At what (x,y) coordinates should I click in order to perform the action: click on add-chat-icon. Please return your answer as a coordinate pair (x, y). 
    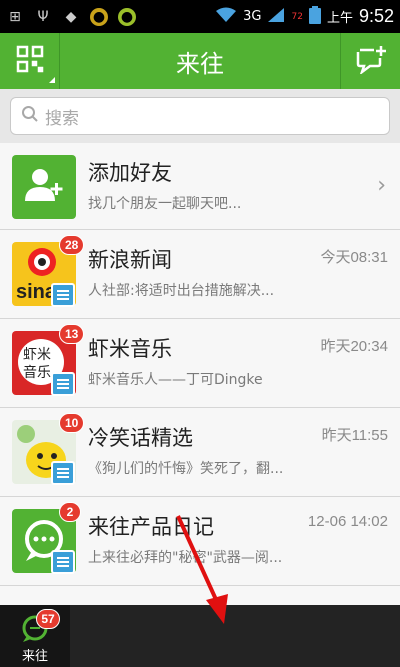
    Looking at the image, I should click on (371, 61).